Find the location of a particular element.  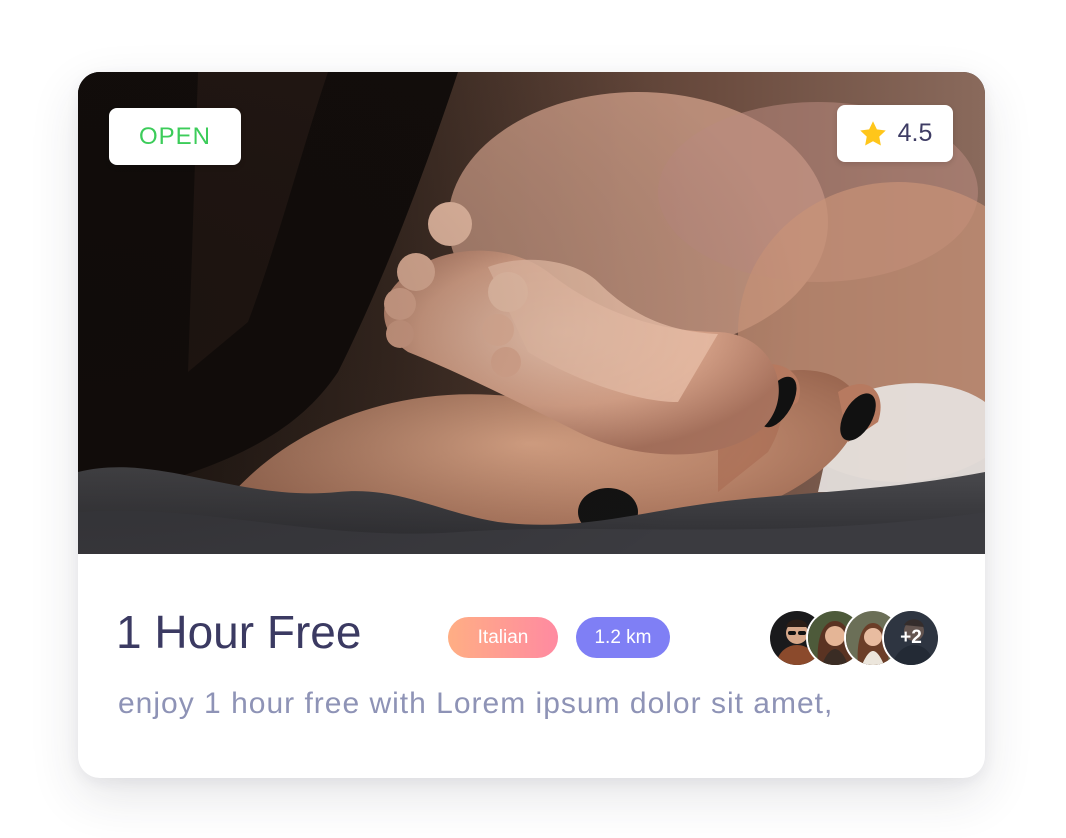

status-badge-label: OPEN is located at coordinates (174, 136).